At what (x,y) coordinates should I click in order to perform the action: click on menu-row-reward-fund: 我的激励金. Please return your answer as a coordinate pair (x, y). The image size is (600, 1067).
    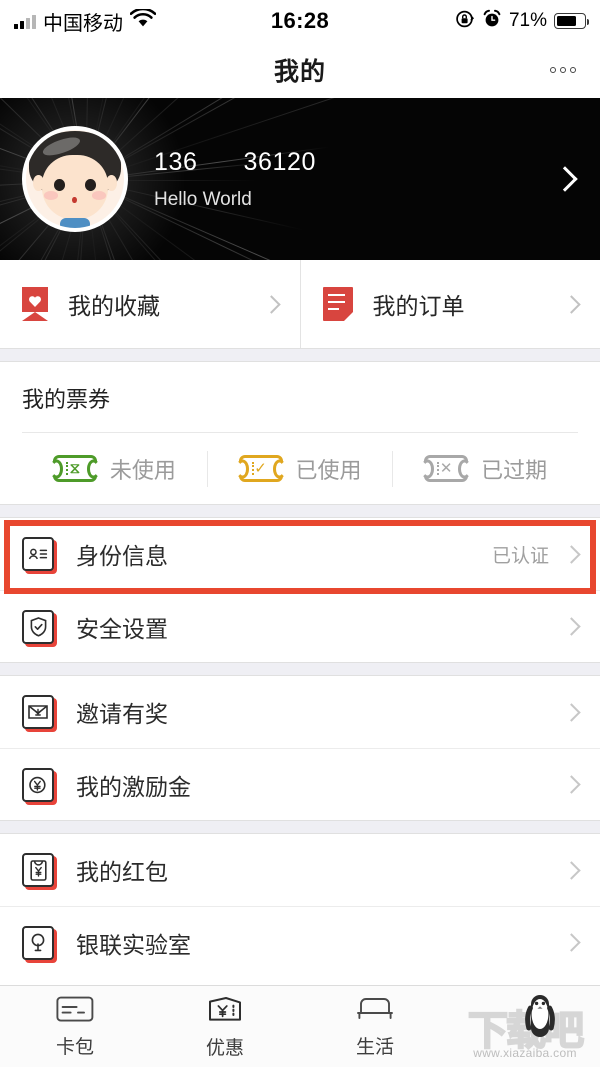
    Looking at the image, I should click on (300, 784).